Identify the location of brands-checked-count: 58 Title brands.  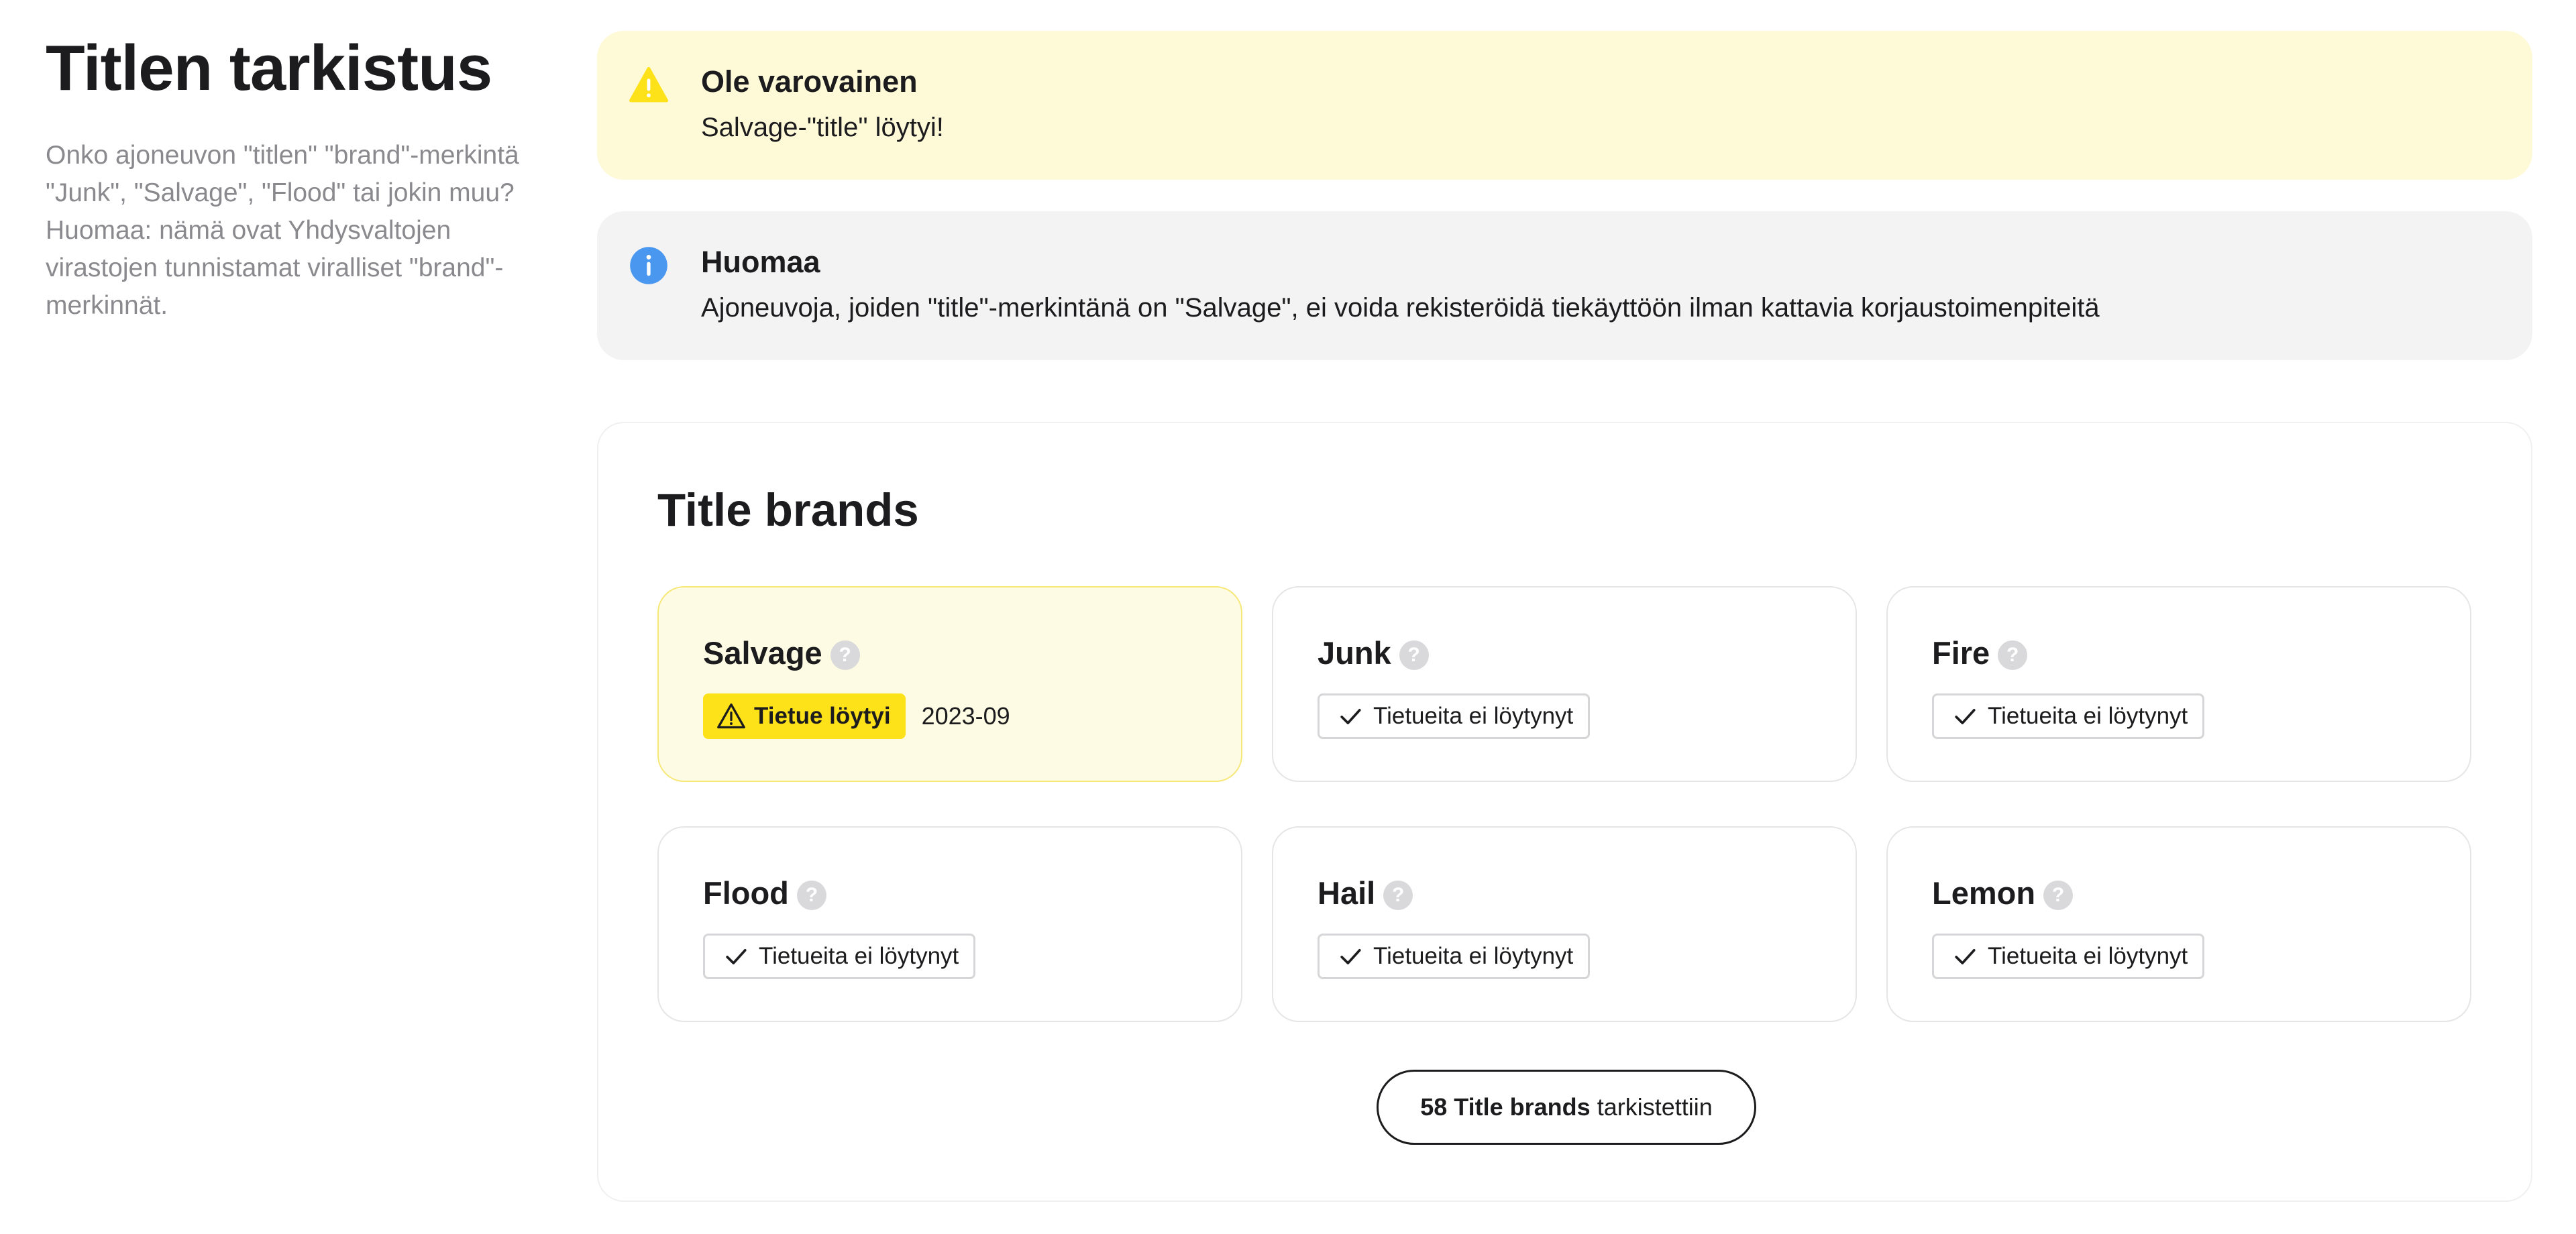
(1505, 1107).